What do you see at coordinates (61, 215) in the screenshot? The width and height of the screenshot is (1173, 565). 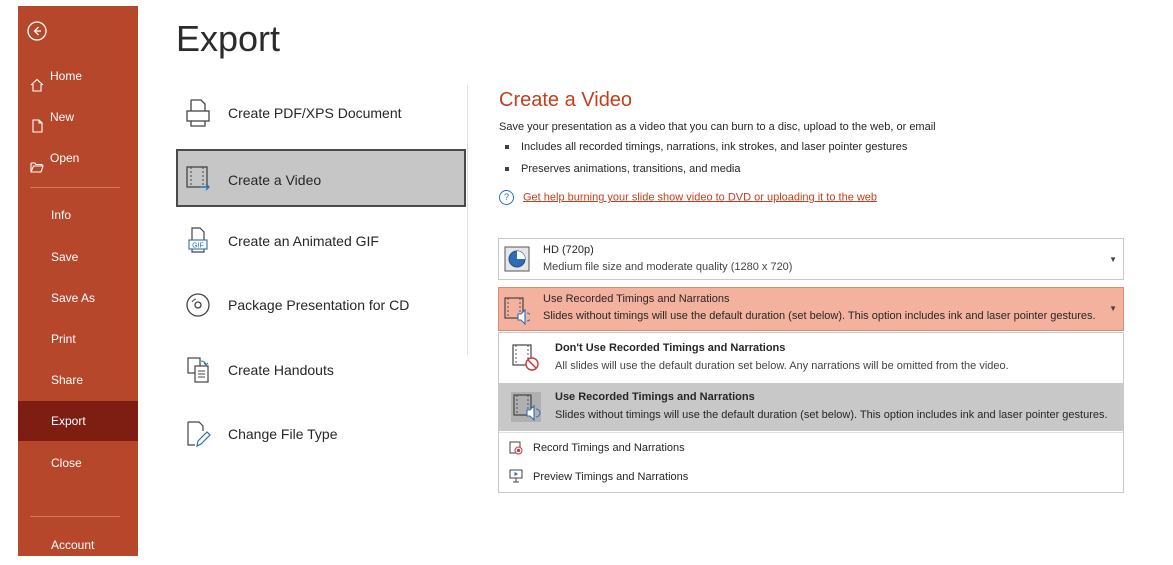 I see `sidebar-item-label: Info` at bounding box center [61, 215].